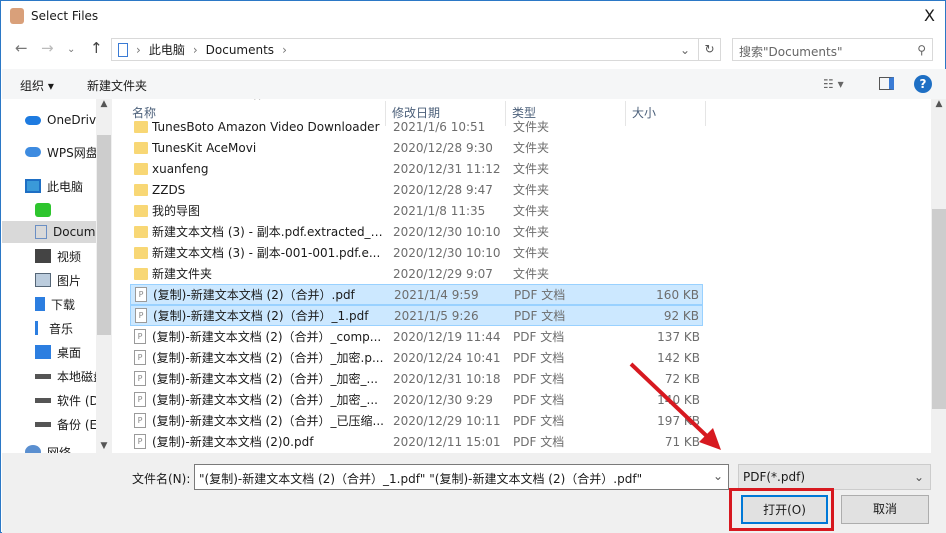  What do you see at coordinates (675, 406) in the screenshot?
I see `annotation-arrow-icon` at bounding box center [675, 406].